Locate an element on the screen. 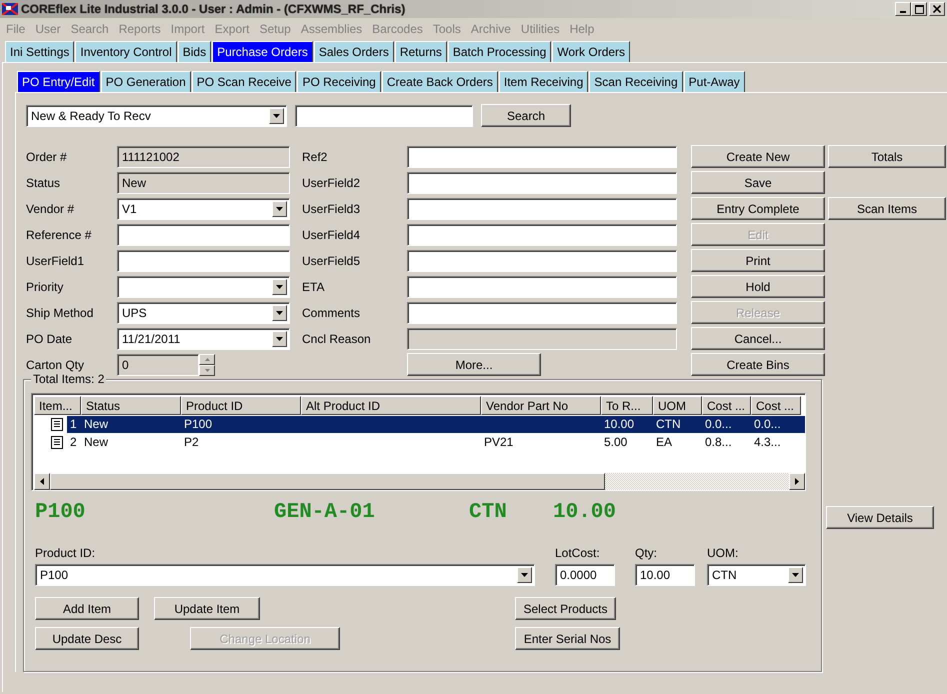  column-header: Alt Product ID is located at coordinates (391, 405).